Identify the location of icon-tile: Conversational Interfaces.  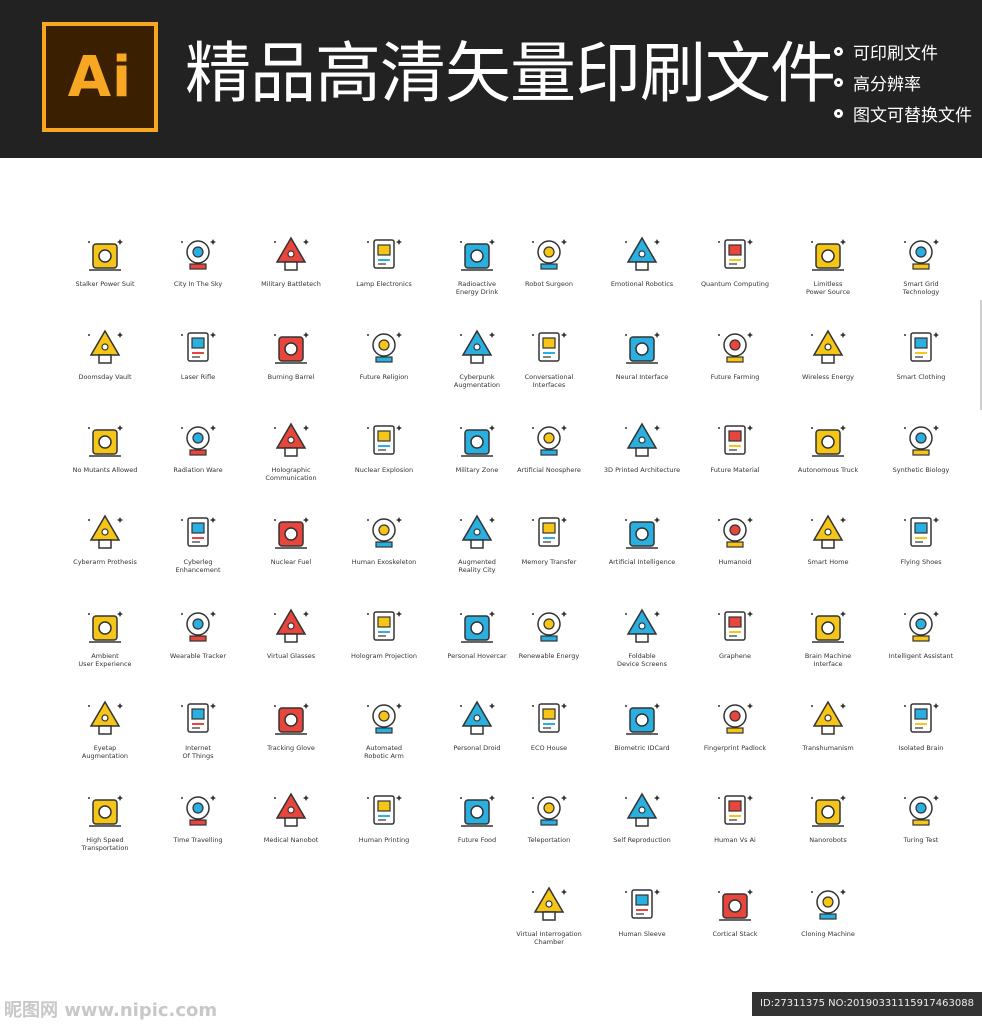
(549, 357).